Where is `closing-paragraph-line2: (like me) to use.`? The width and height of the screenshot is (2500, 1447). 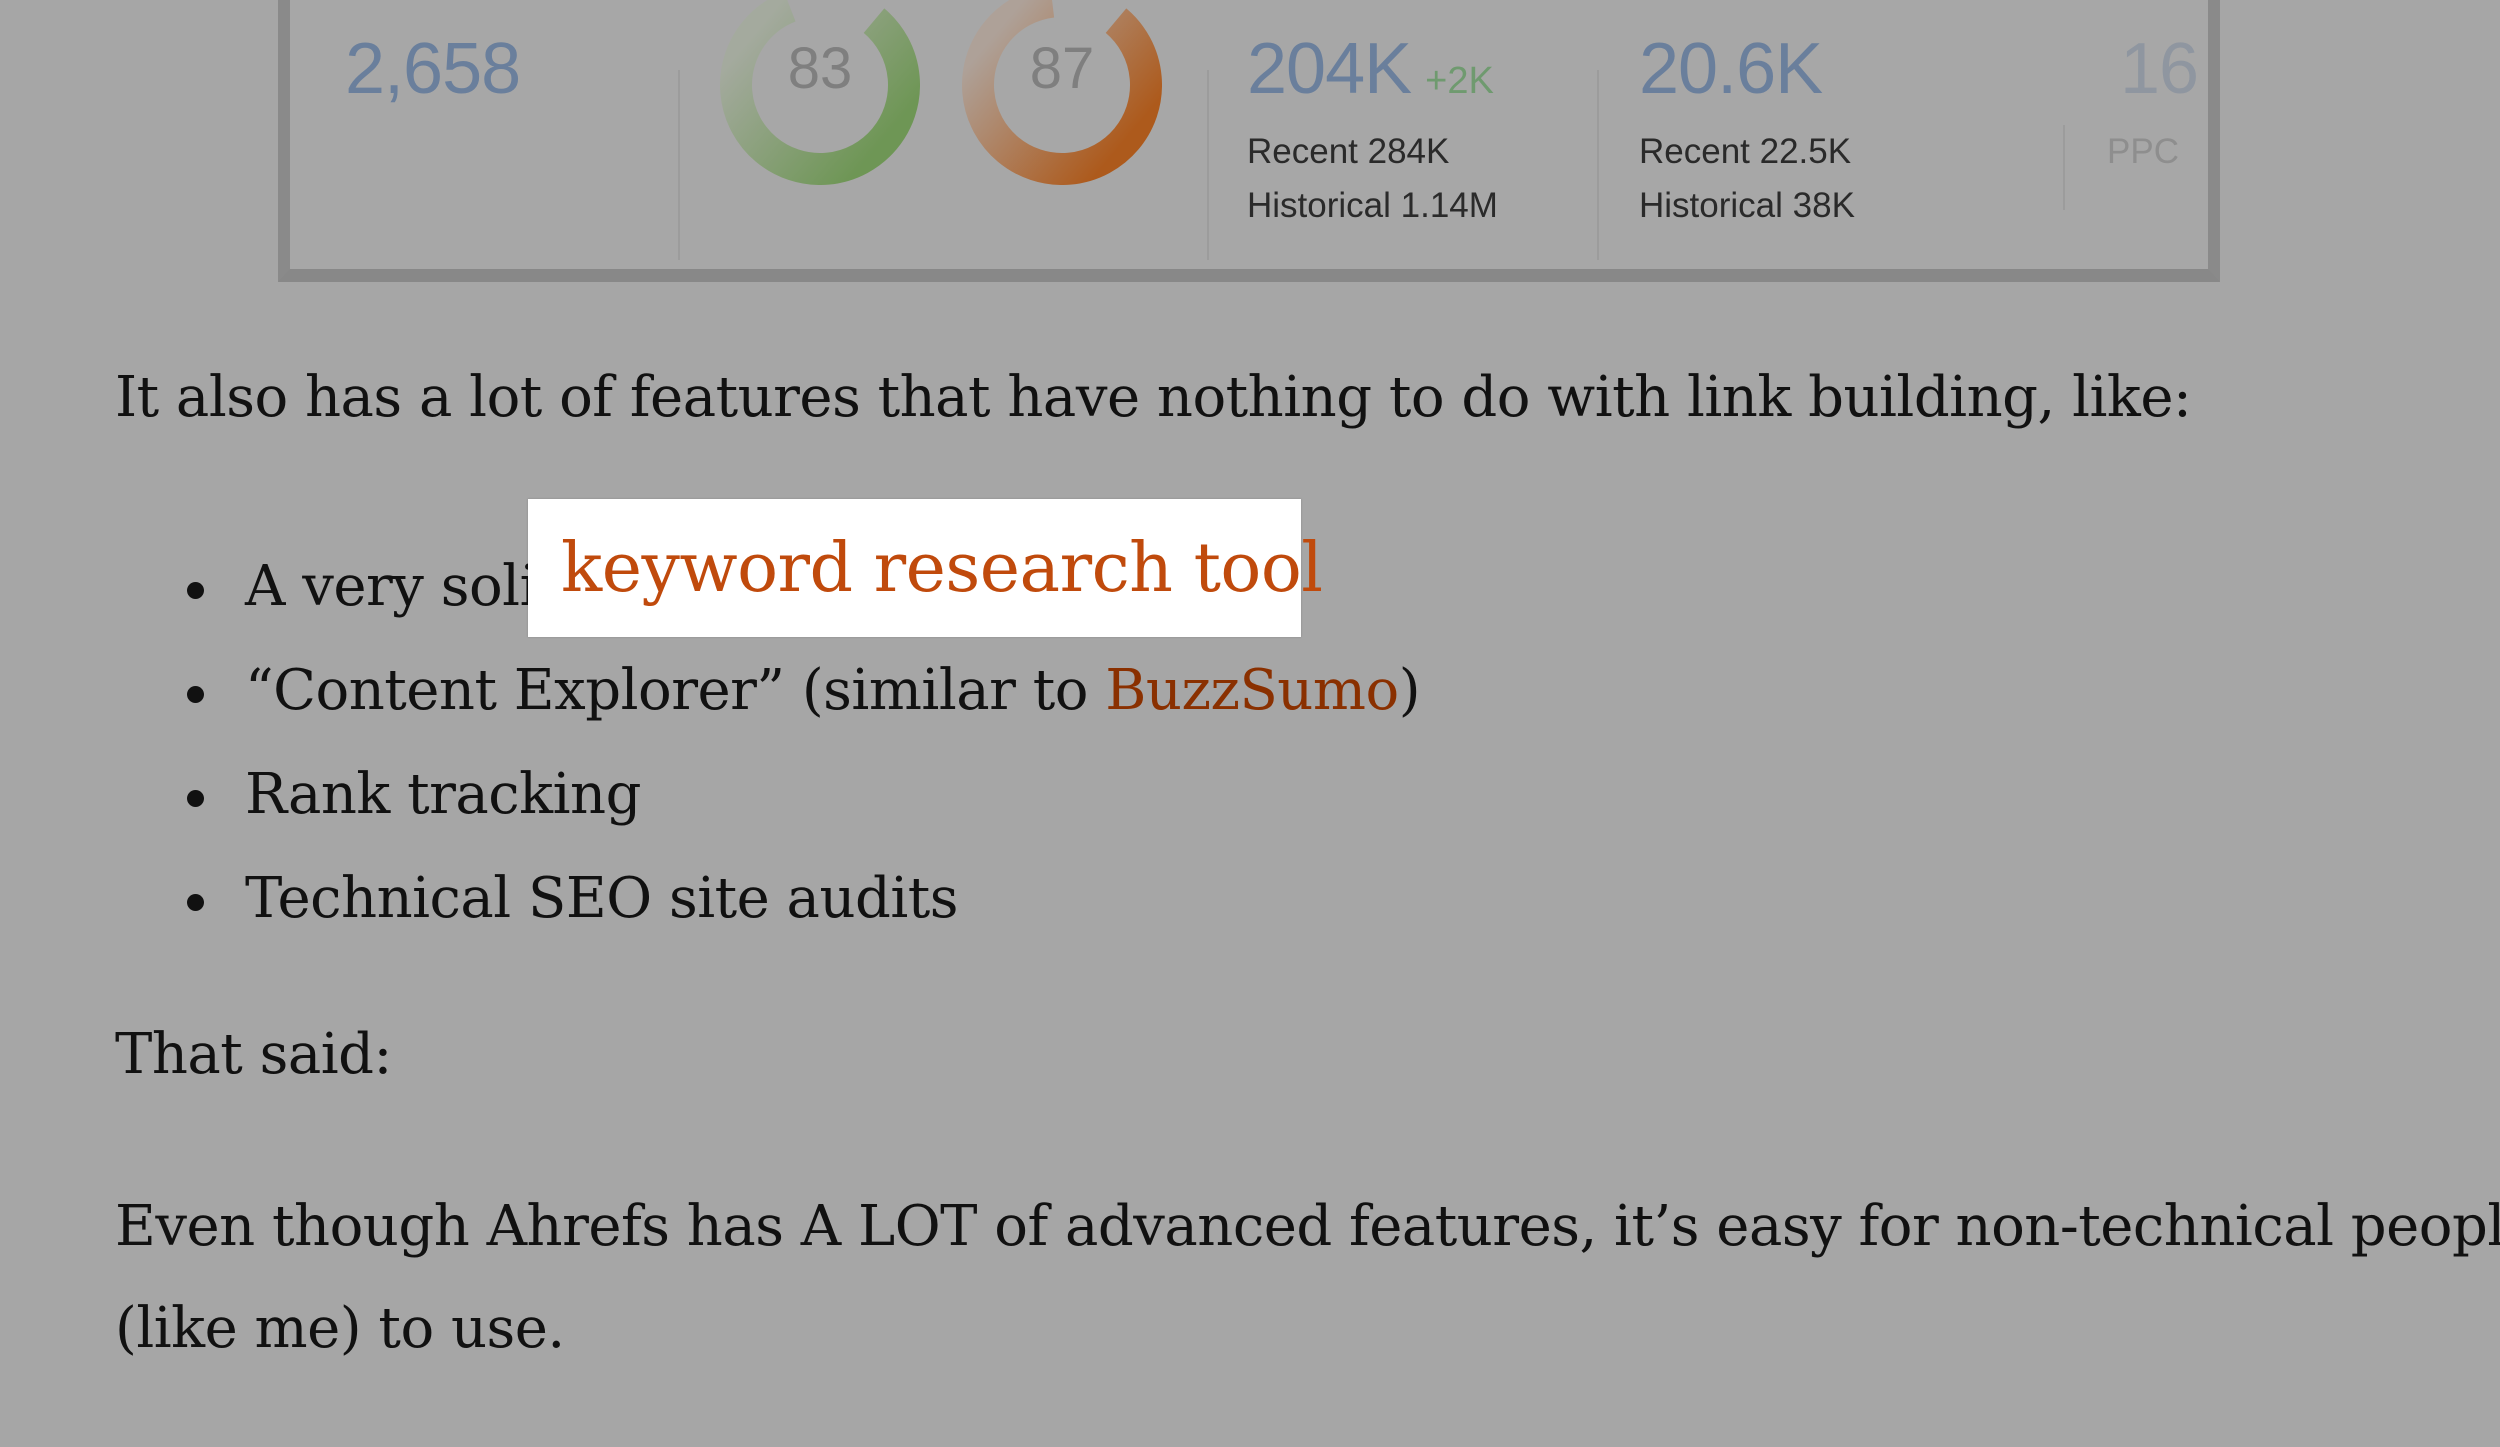
closing-paragraph-line2: (like me) to use. is located at coordinates (340, 1328).